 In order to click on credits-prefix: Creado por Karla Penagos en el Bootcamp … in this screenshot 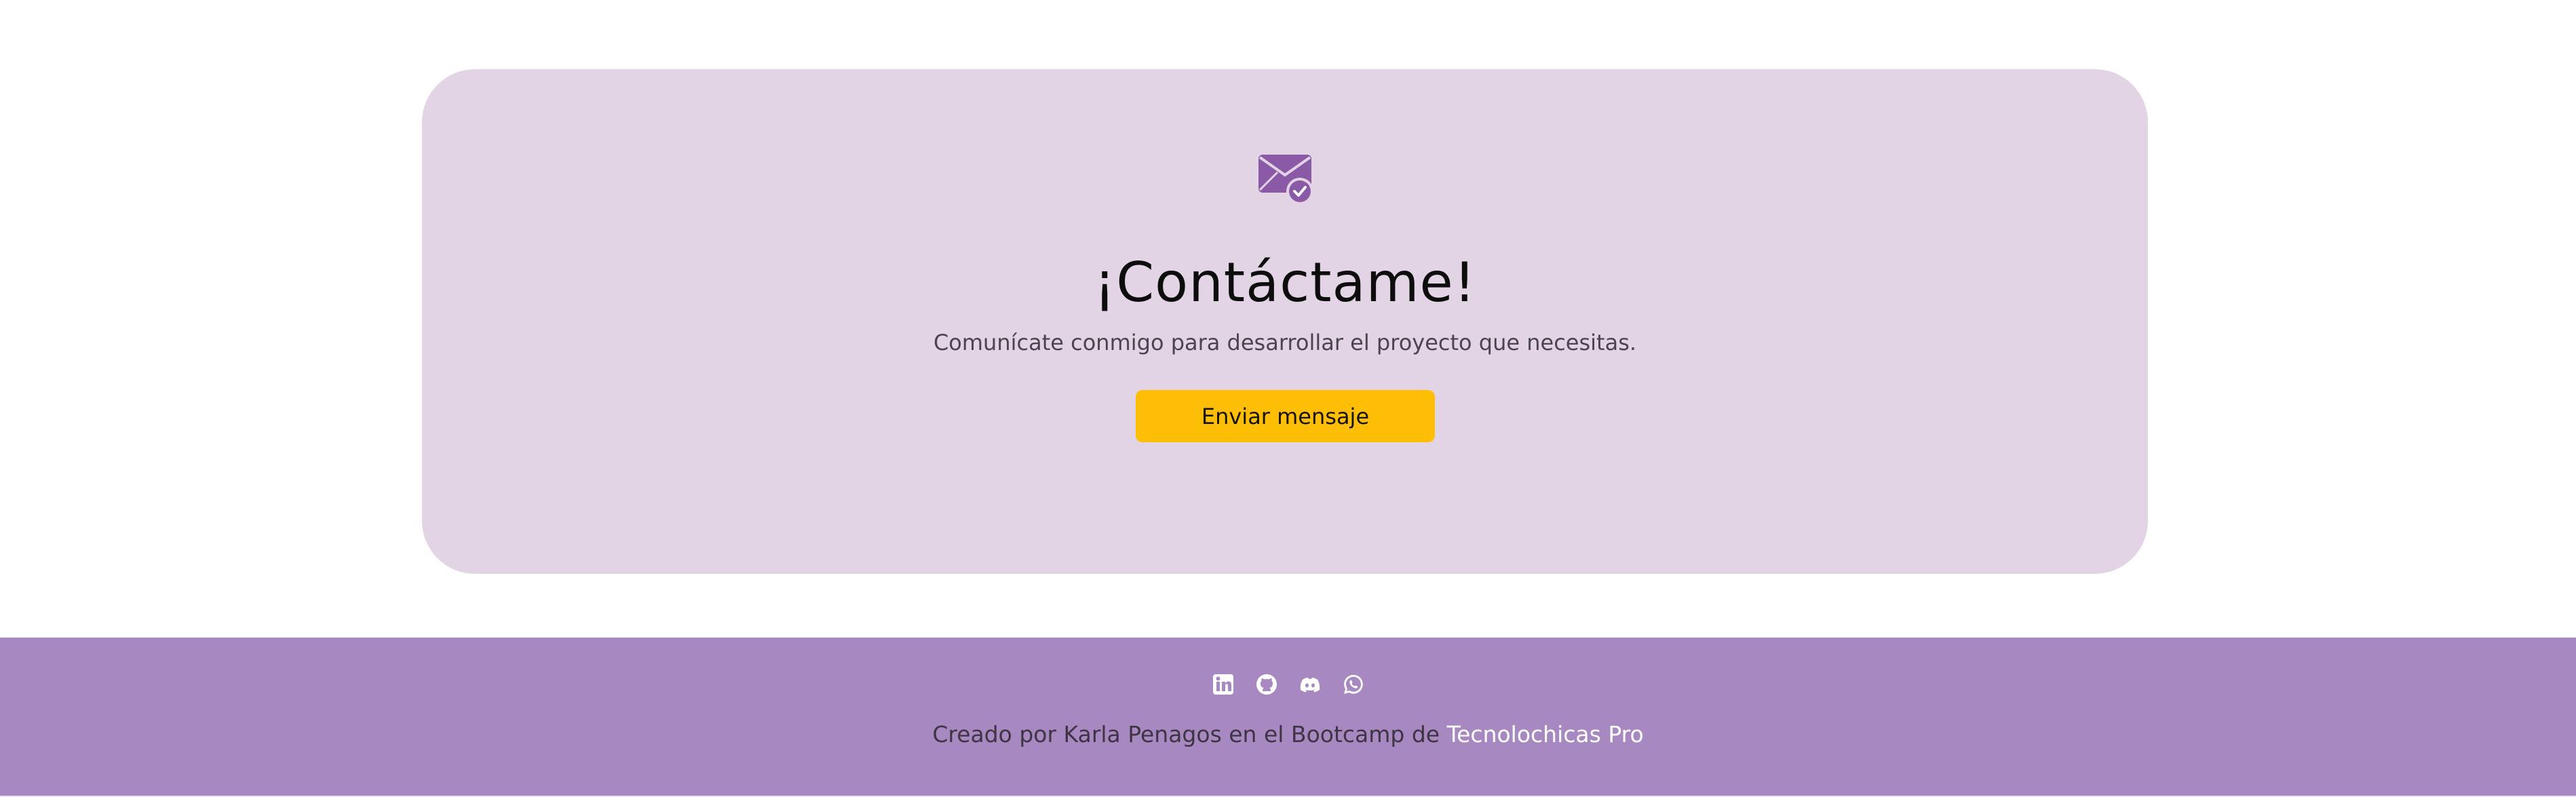, I will do `click(1189, 734)`.